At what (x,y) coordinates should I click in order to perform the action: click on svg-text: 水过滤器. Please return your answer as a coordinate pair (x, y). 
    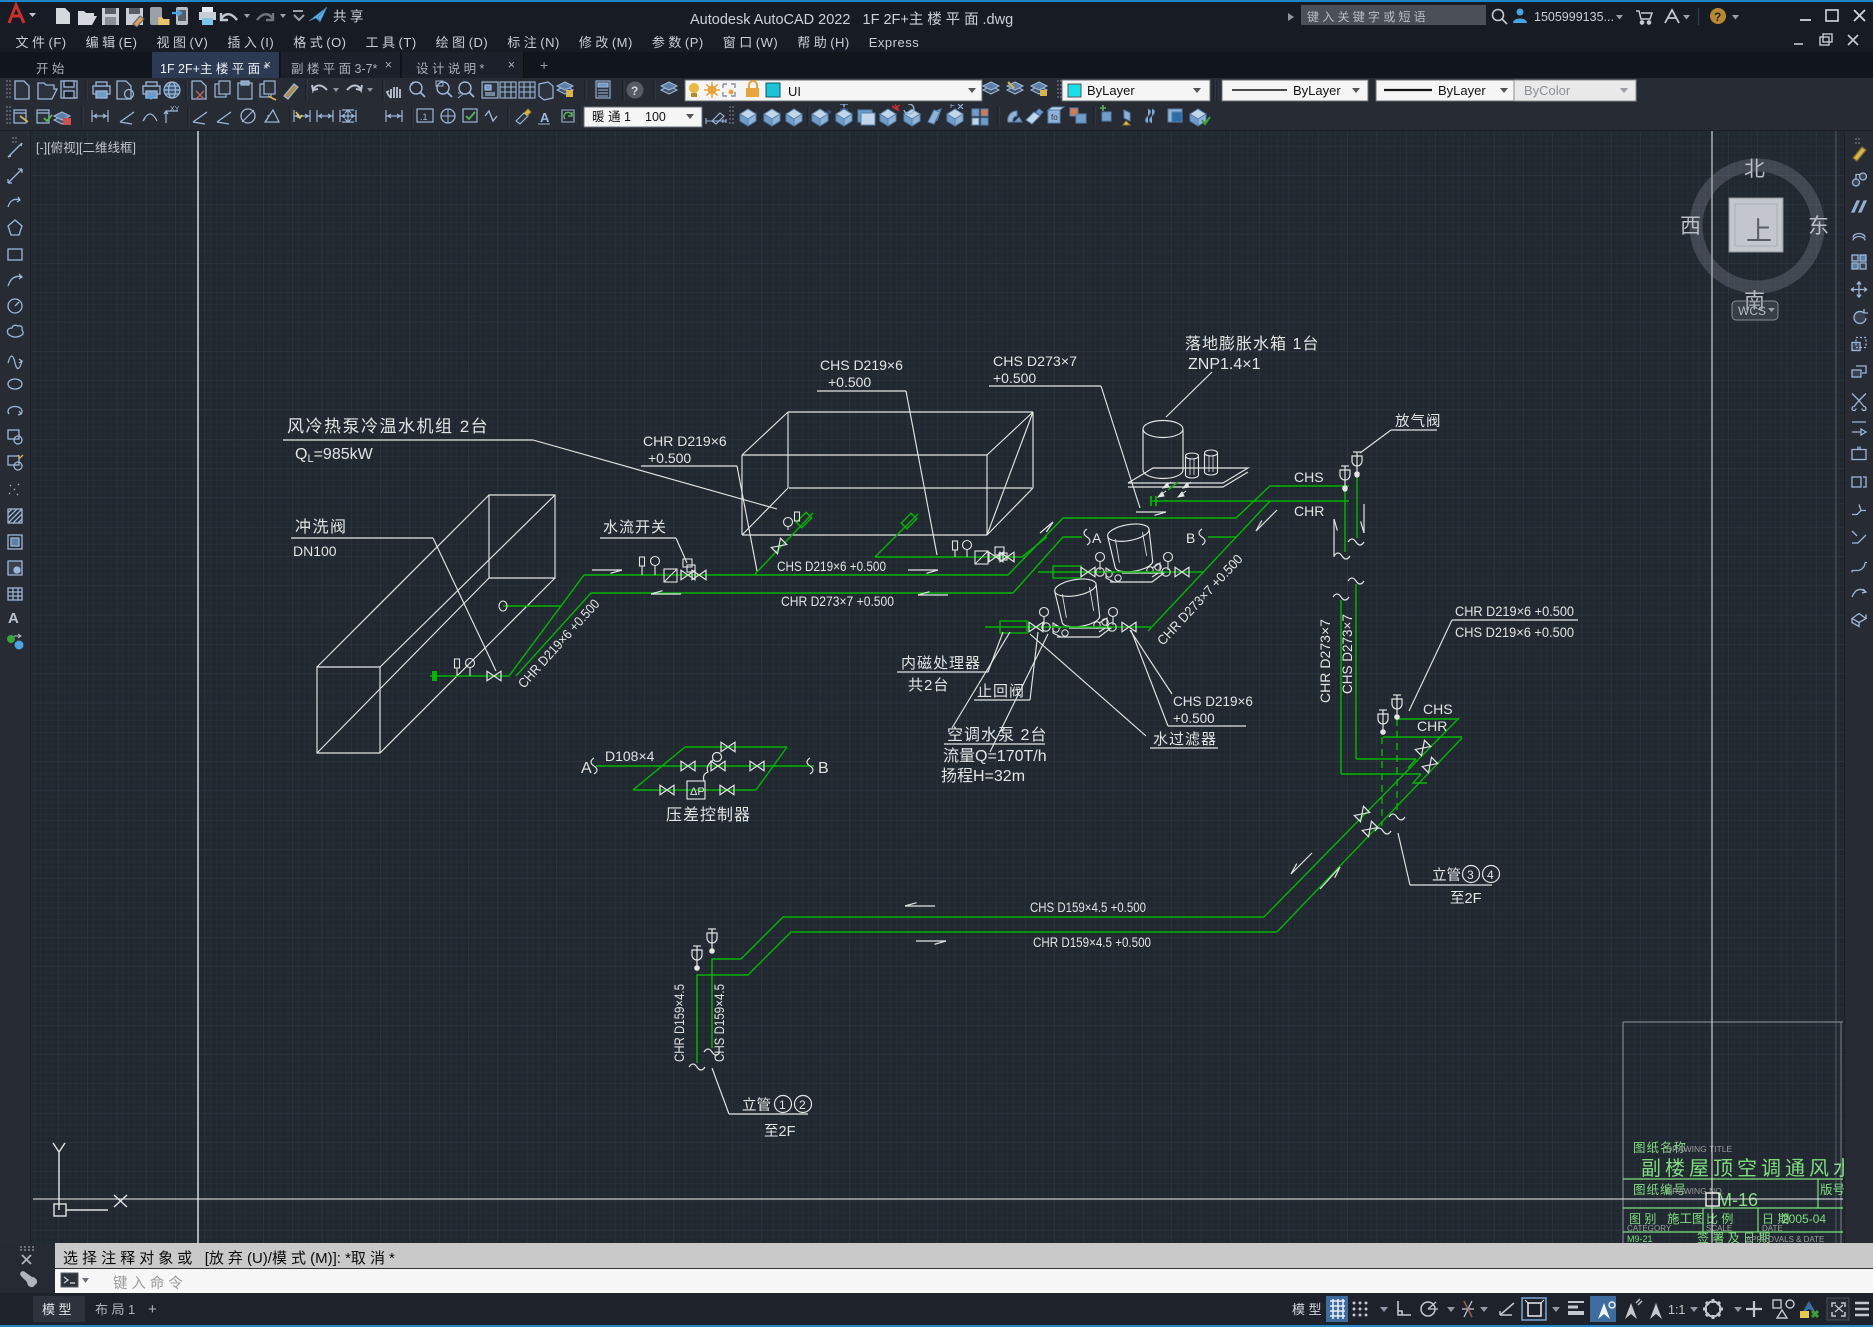
    Looking at the image, I should click on (1185, 739).